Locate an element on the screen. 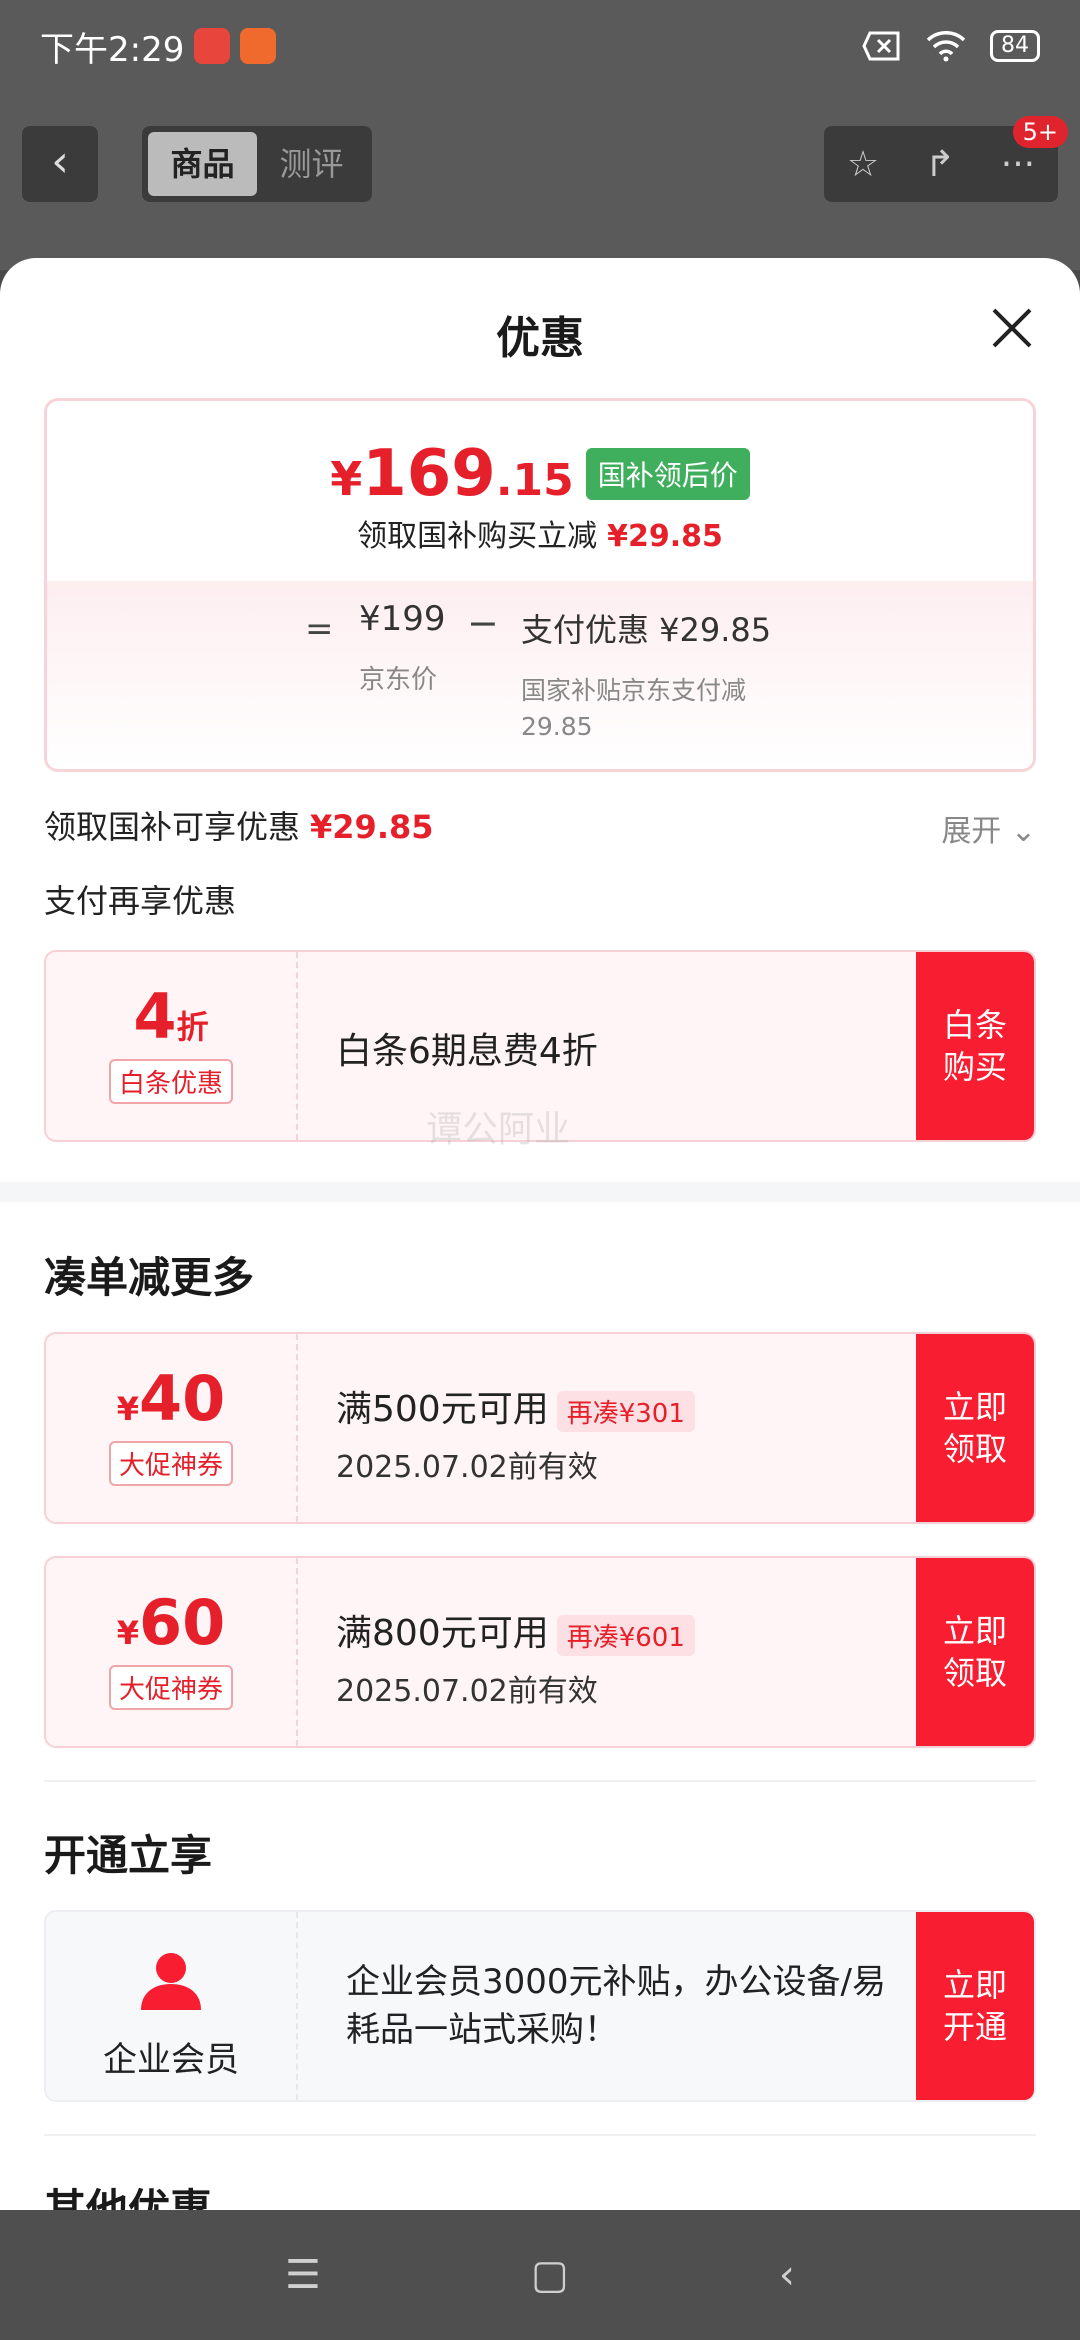 Image resolution: width=1080 pixels, height=2340 pixels. more-icon: ··· is located at coordinates (1018, 164).